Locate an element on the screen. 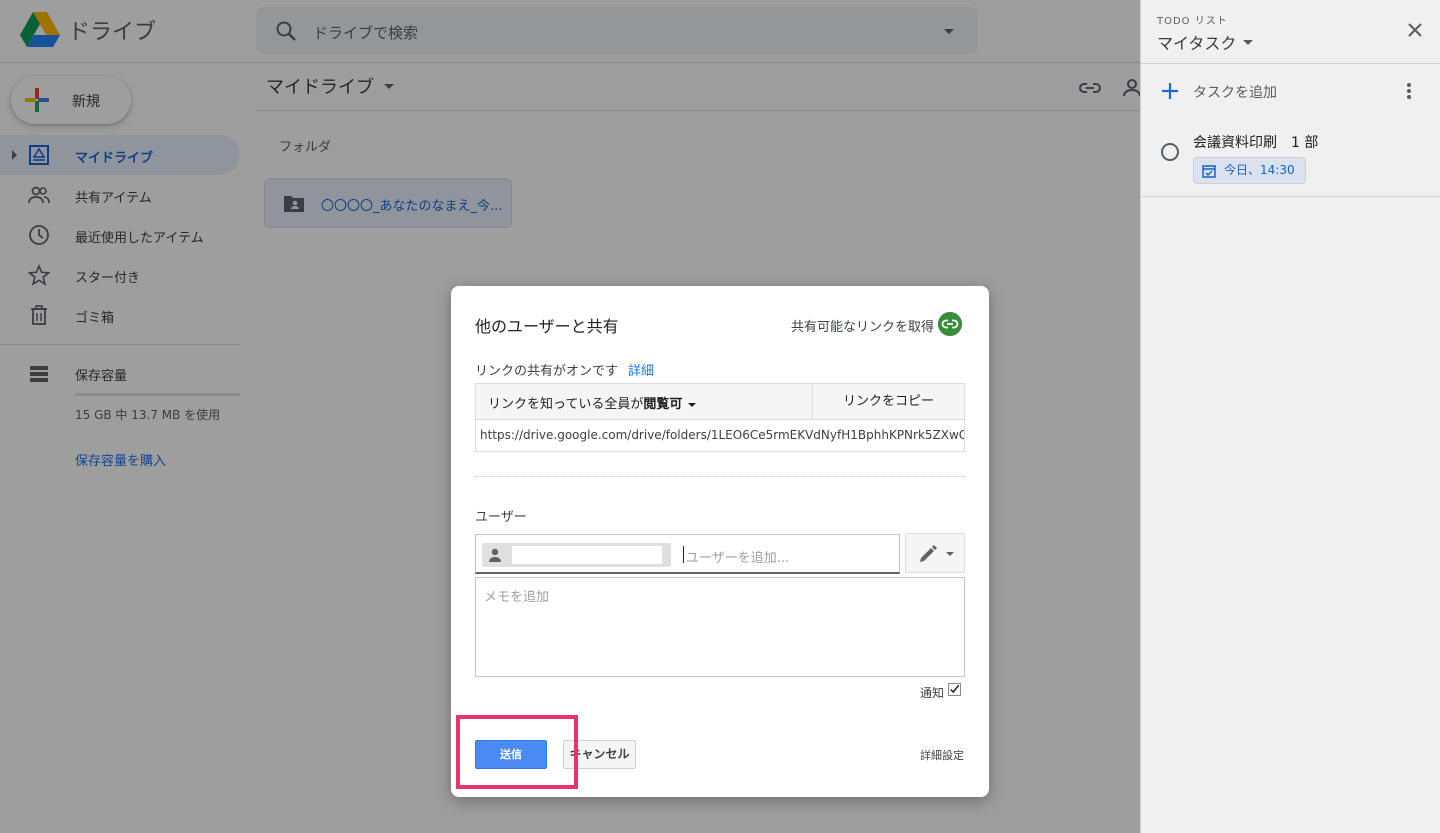  permission-prefix: リンクを知っている全員が is located at coordinates (566, 404).